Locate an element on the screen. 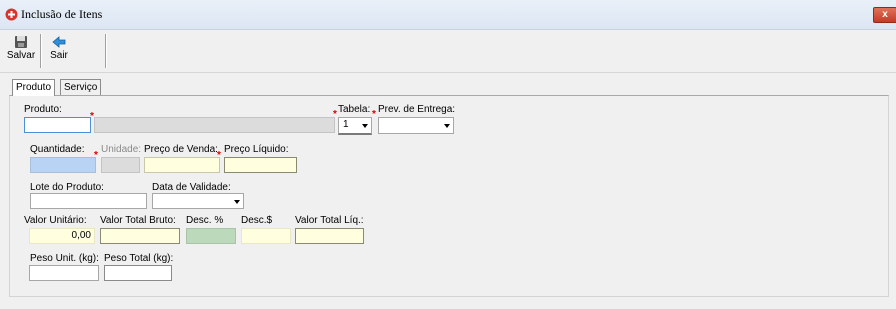  save-label: Salvar is located at coordinates (21, 55).